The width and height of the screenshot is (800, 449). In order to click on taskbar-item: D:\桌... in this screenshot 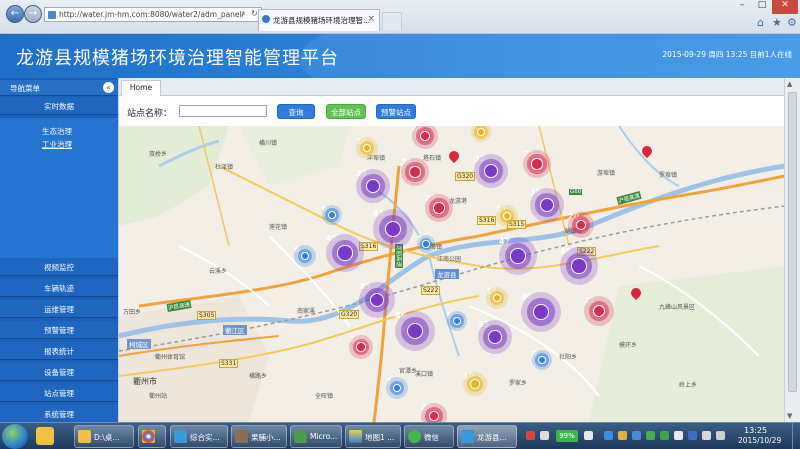, I will do `click(104, 436)`.